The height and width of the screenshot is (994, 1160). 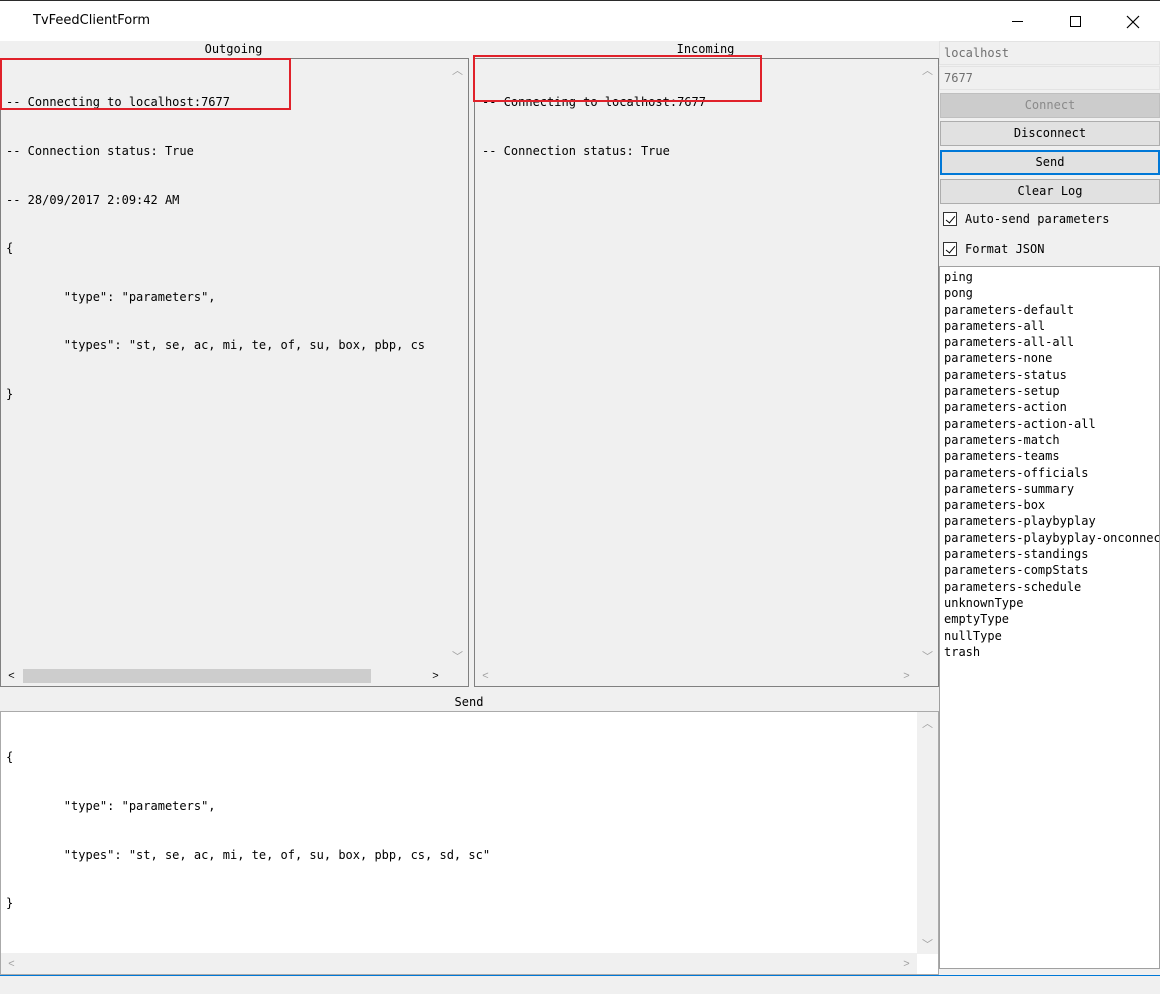 I want to click on list-item: parameters-standings, so click(x=1051, y=554).